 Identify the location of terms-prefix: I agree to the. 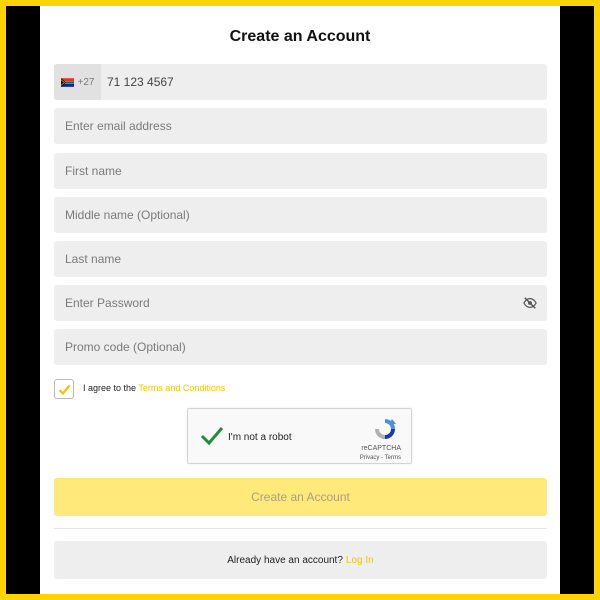
(110, 388).